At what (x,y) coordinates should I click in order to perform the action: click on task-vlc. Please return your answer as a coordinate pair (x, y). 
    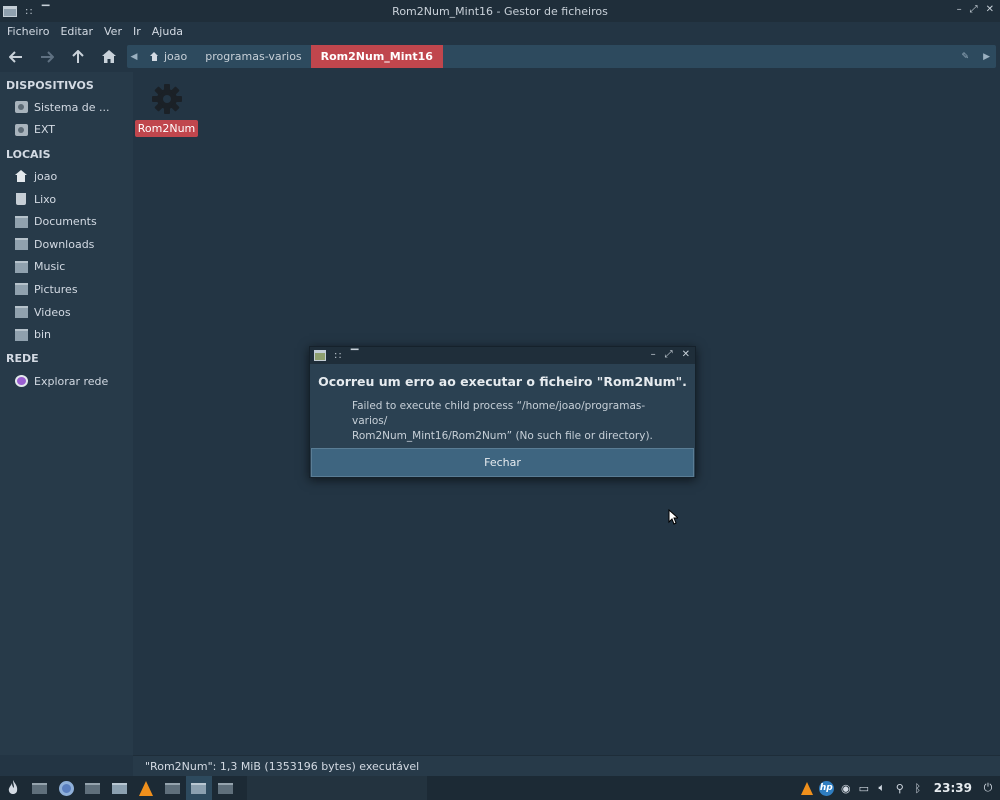
    Looking at the image, I should click on (146, 788).